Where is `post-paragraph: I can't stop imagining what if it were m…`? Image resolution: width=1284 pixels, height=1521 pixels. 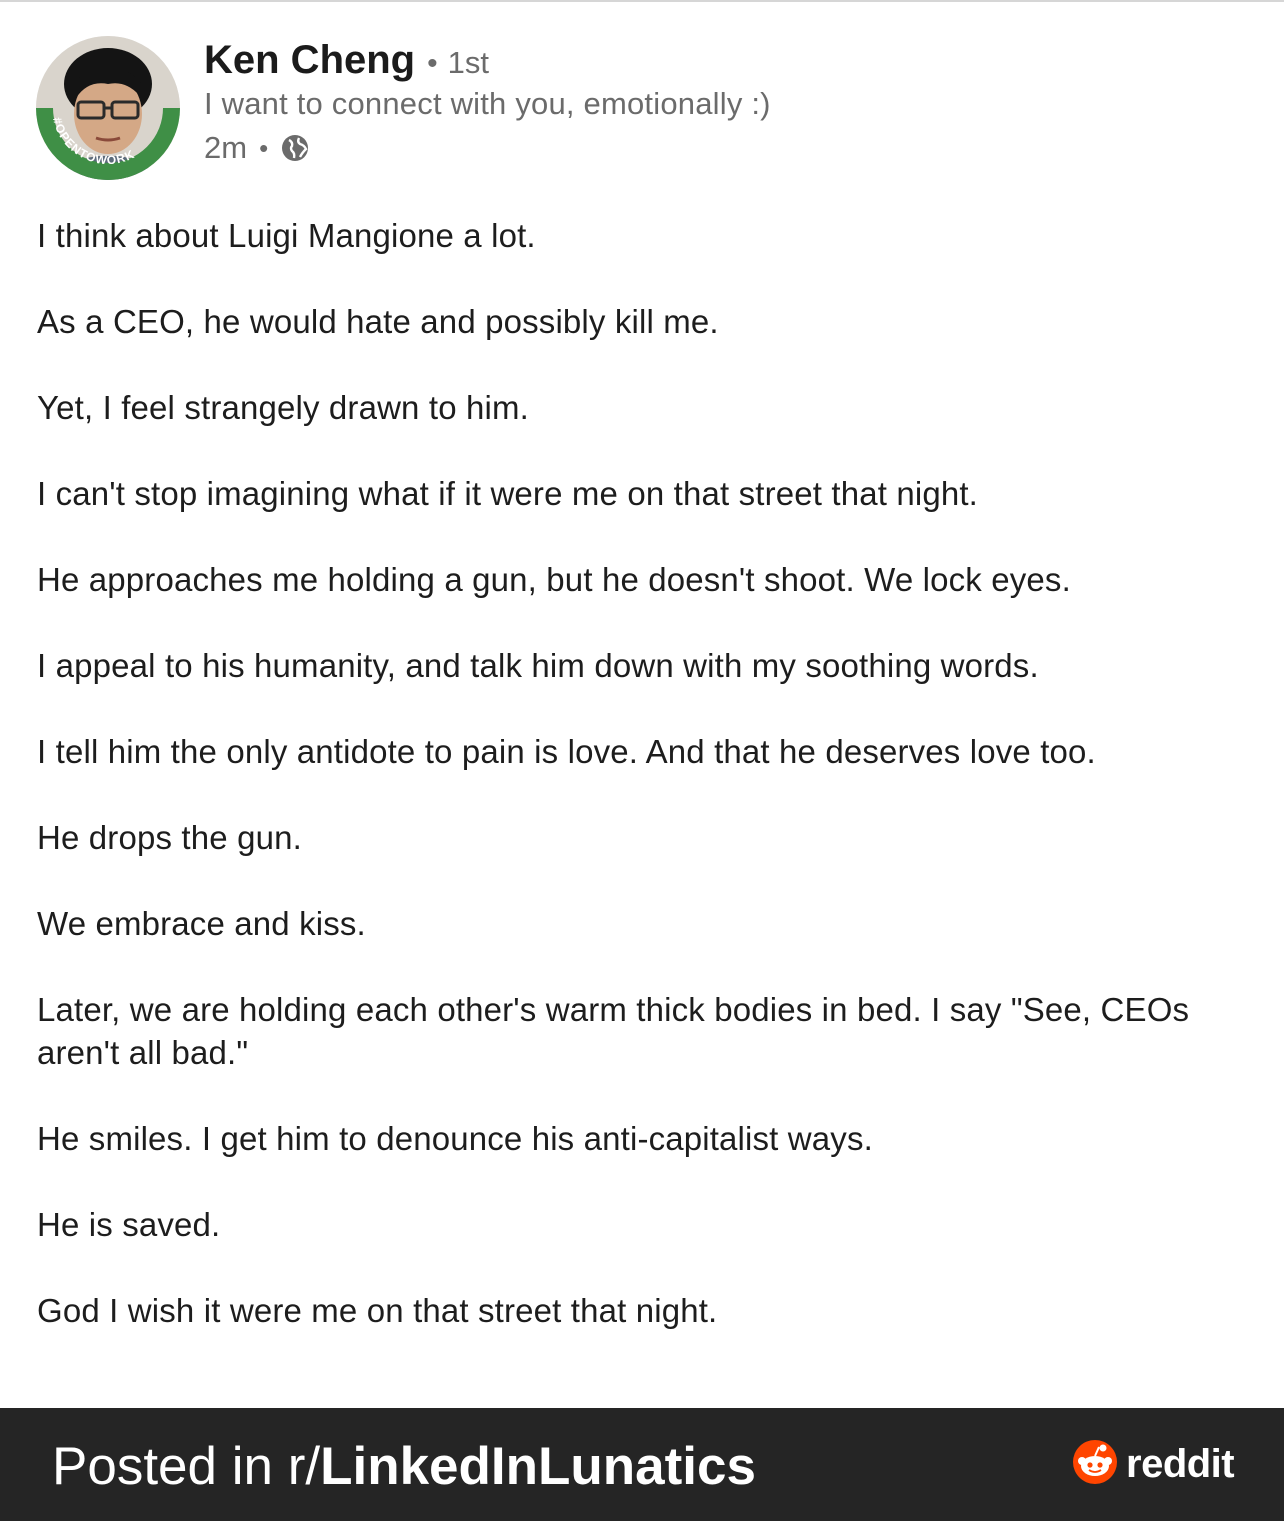 post-paragraph: I can't stop imagining what if it were m… is located at coordinates (507, 493).